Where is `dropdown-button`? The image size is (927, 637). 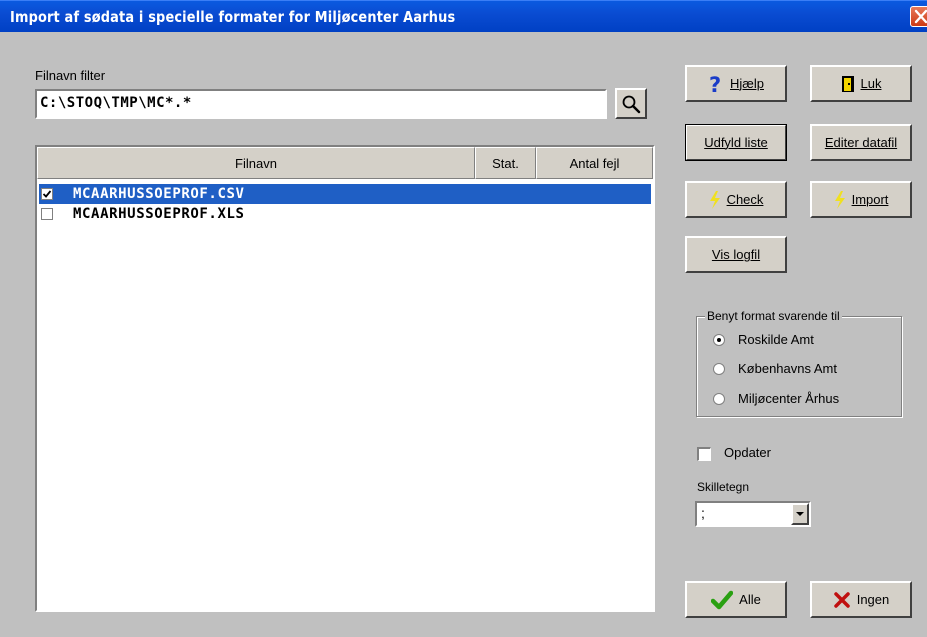
dropdown-button is located at coordinates (800, 514).